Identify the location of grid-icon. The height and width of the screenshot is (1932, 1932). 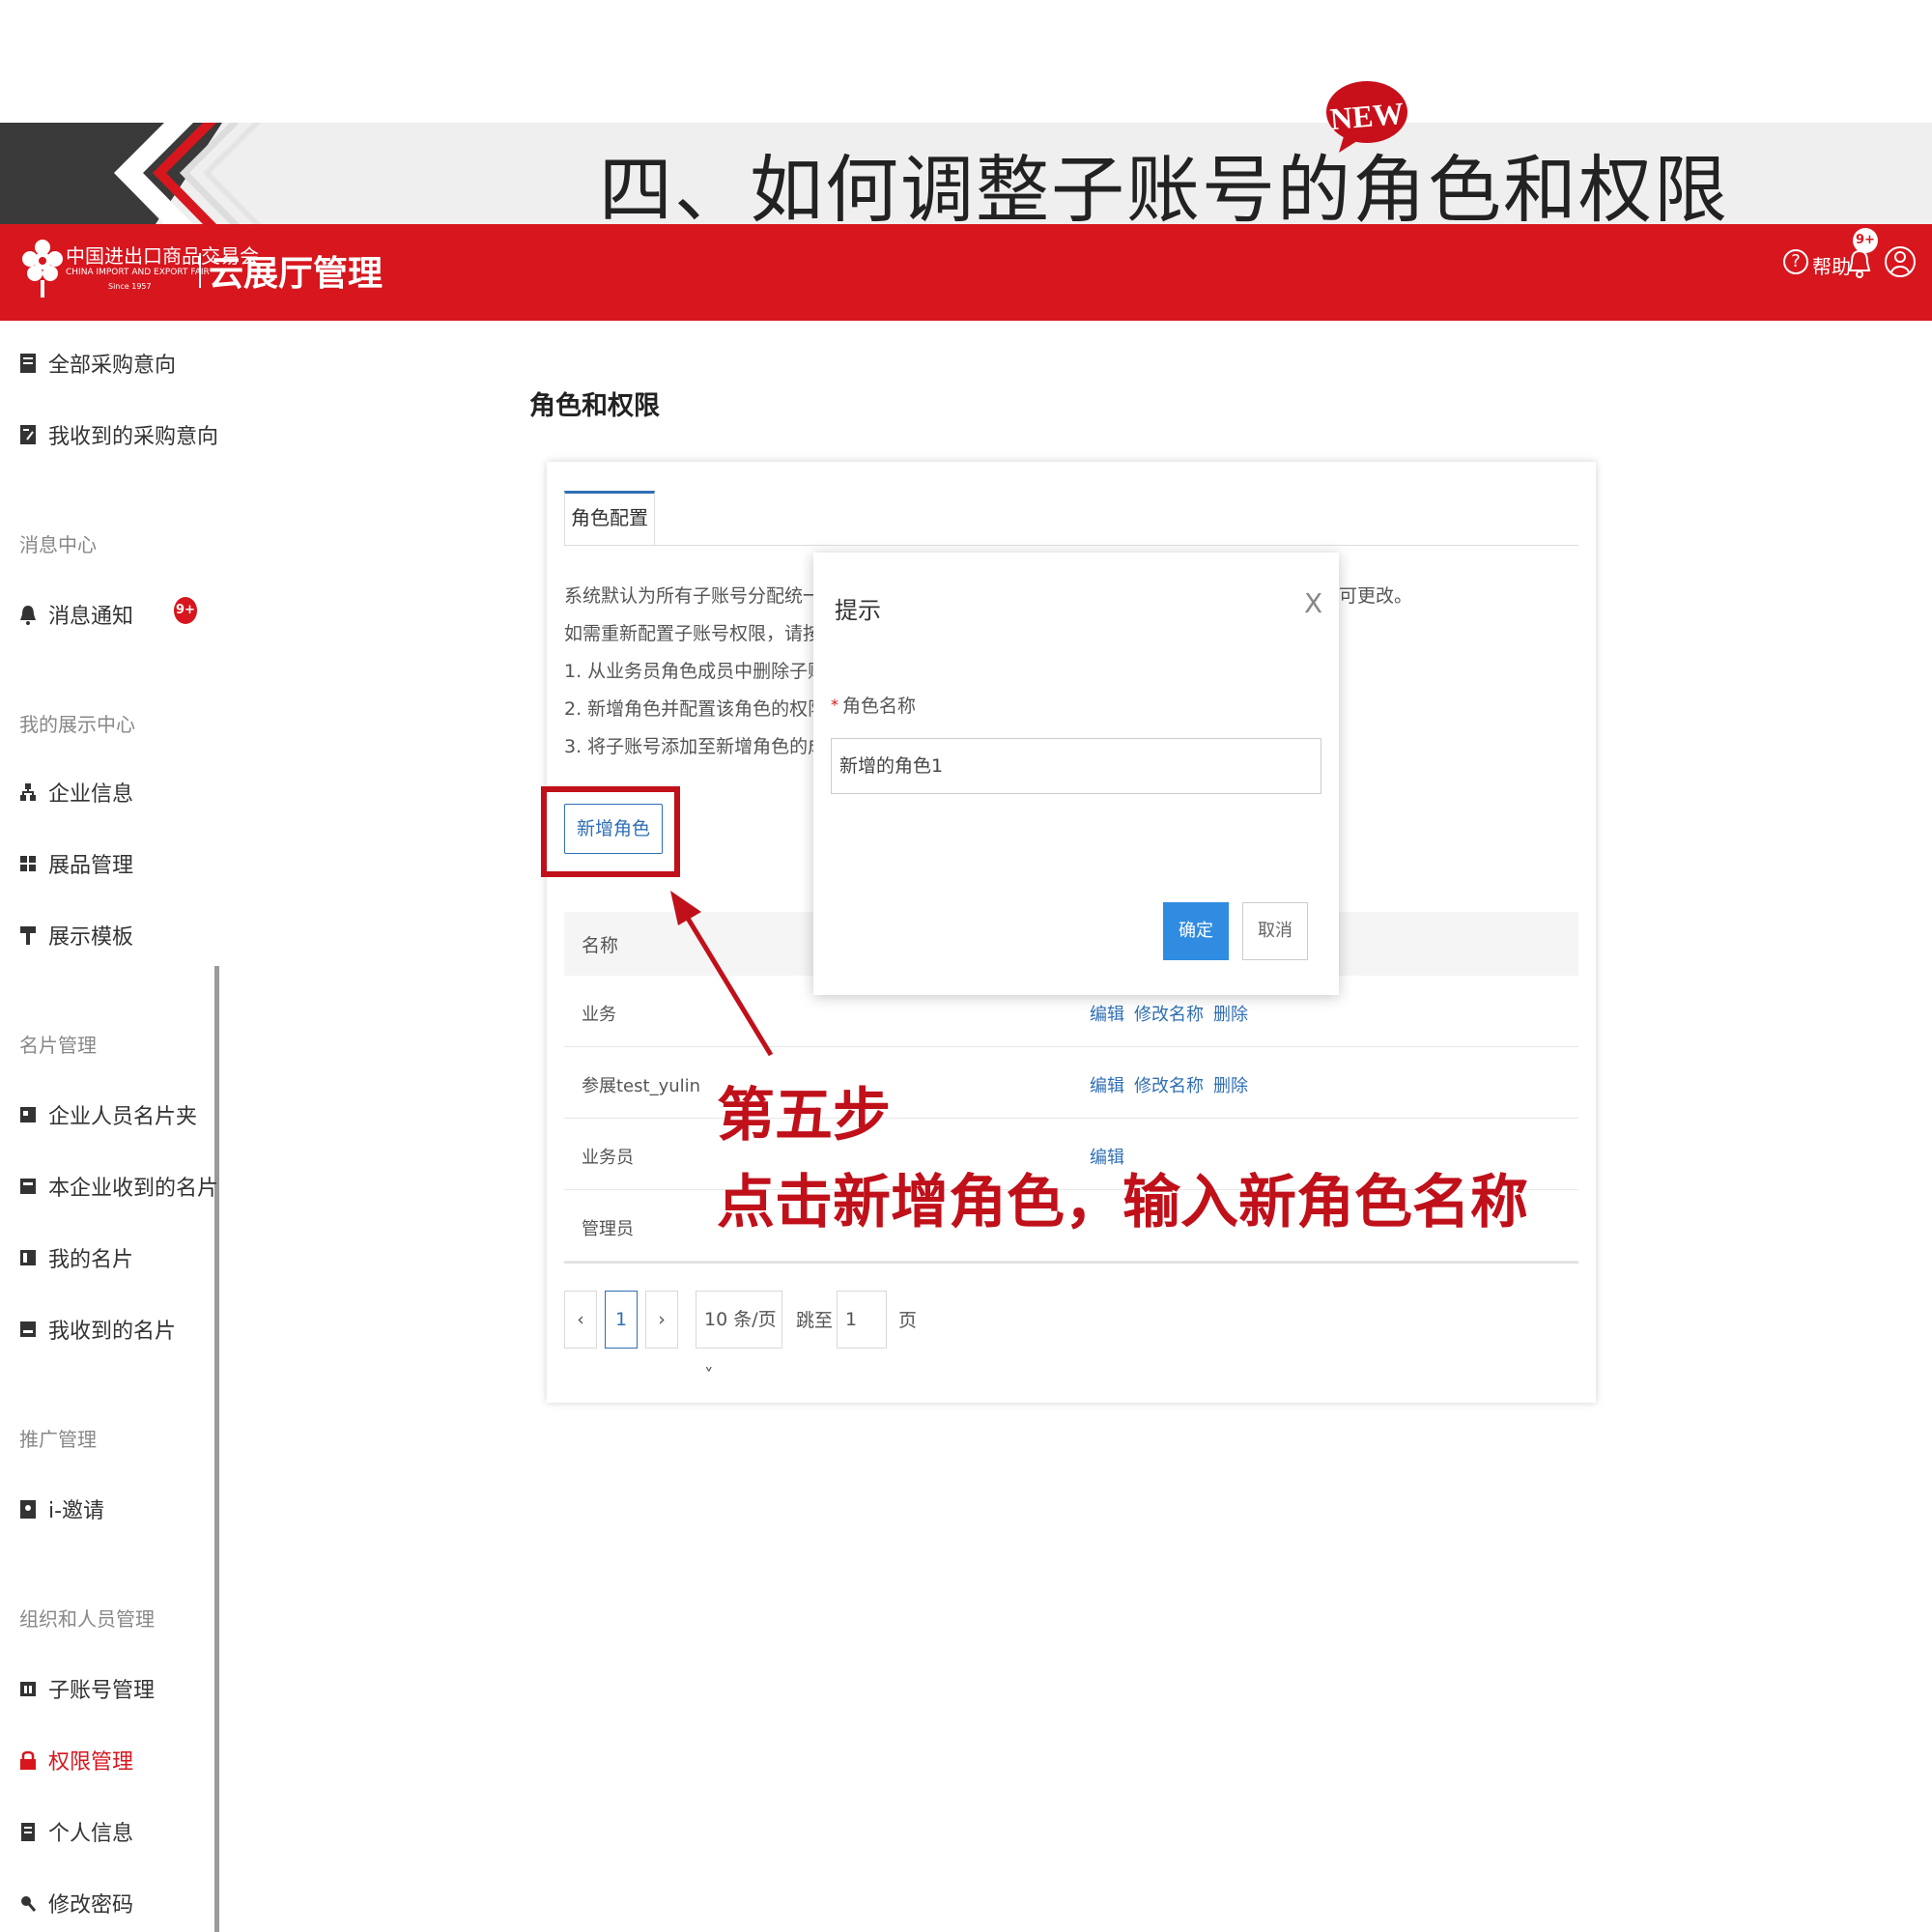
(28, 863).